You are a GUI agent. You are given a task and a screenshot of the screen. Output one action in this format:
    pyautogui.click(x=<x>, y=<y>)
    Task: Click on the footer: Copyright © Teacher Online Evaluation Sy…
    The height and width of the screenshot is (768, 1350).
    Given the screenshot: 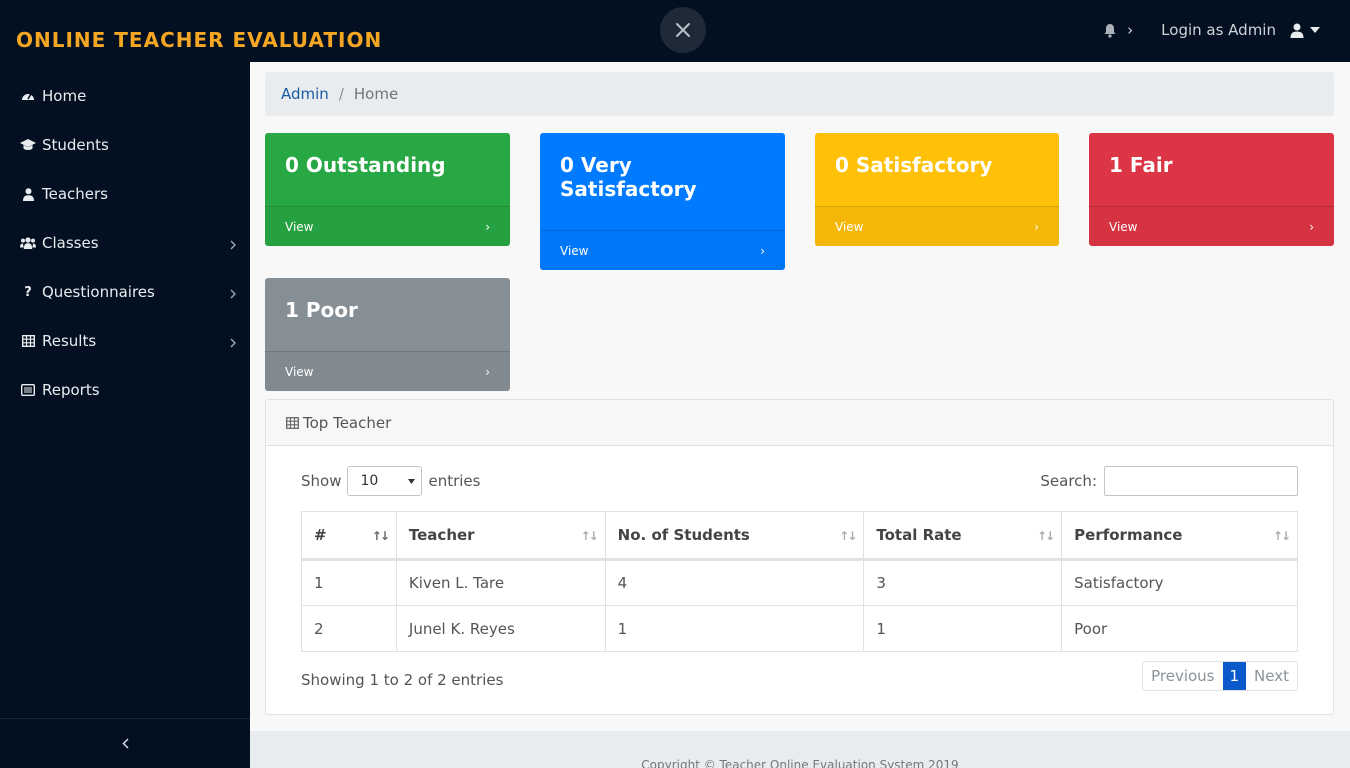 What is the action you would take?
    pyautogui.click(x=800, y=749)
    